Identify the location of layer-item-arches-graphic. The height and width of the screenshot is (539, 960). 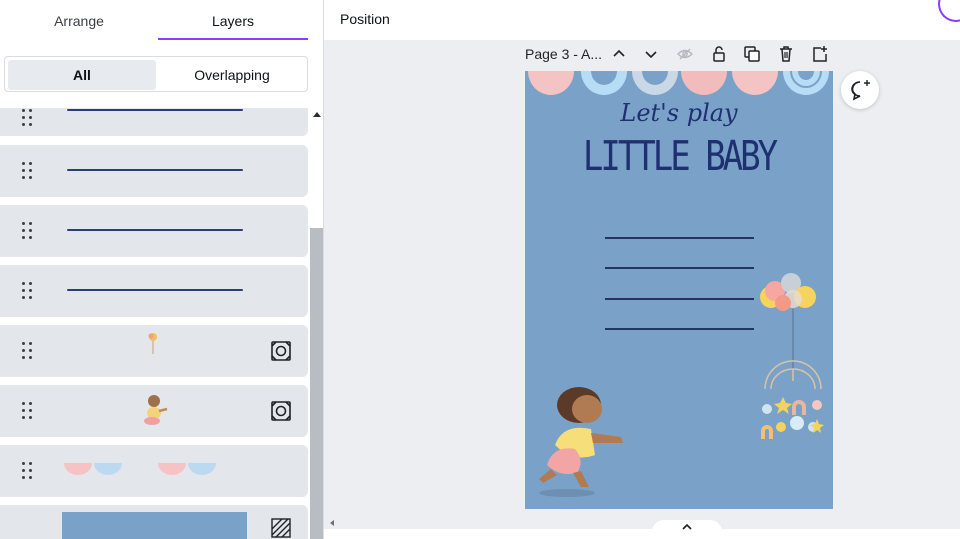
(154, 471).